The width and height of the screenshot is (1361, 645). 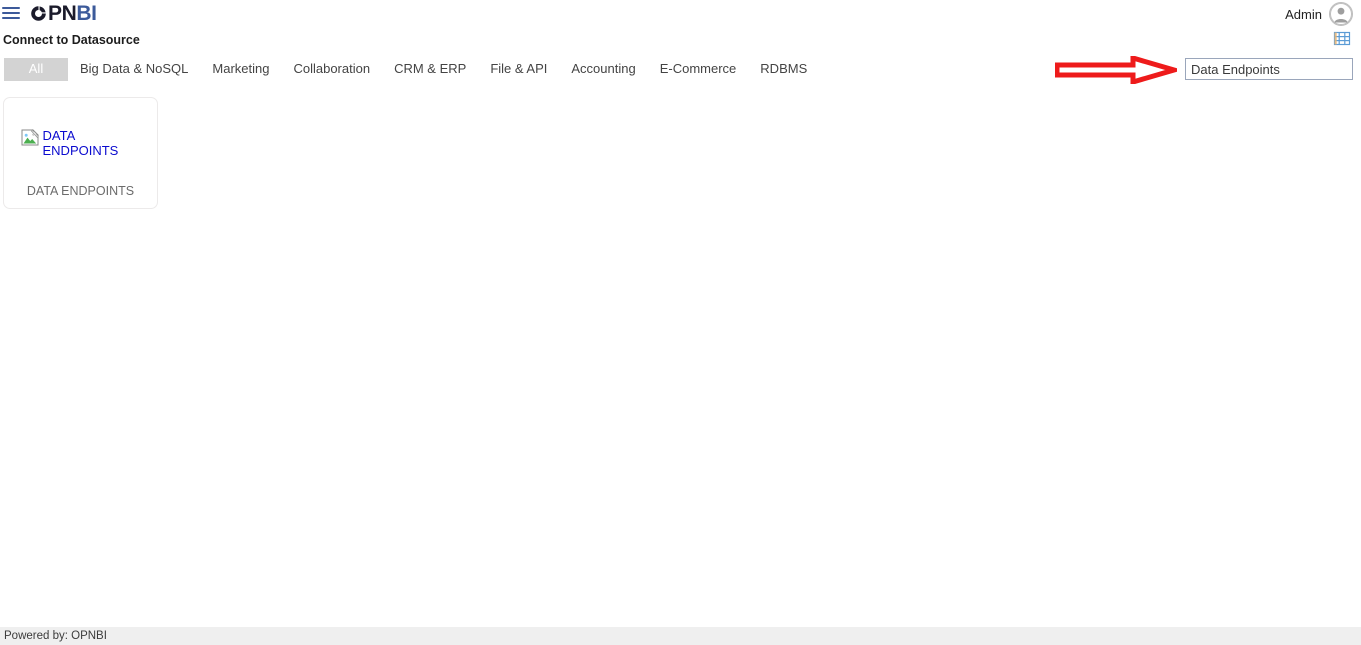 I want to click on tab-all: All, so click(x=36, y=69).